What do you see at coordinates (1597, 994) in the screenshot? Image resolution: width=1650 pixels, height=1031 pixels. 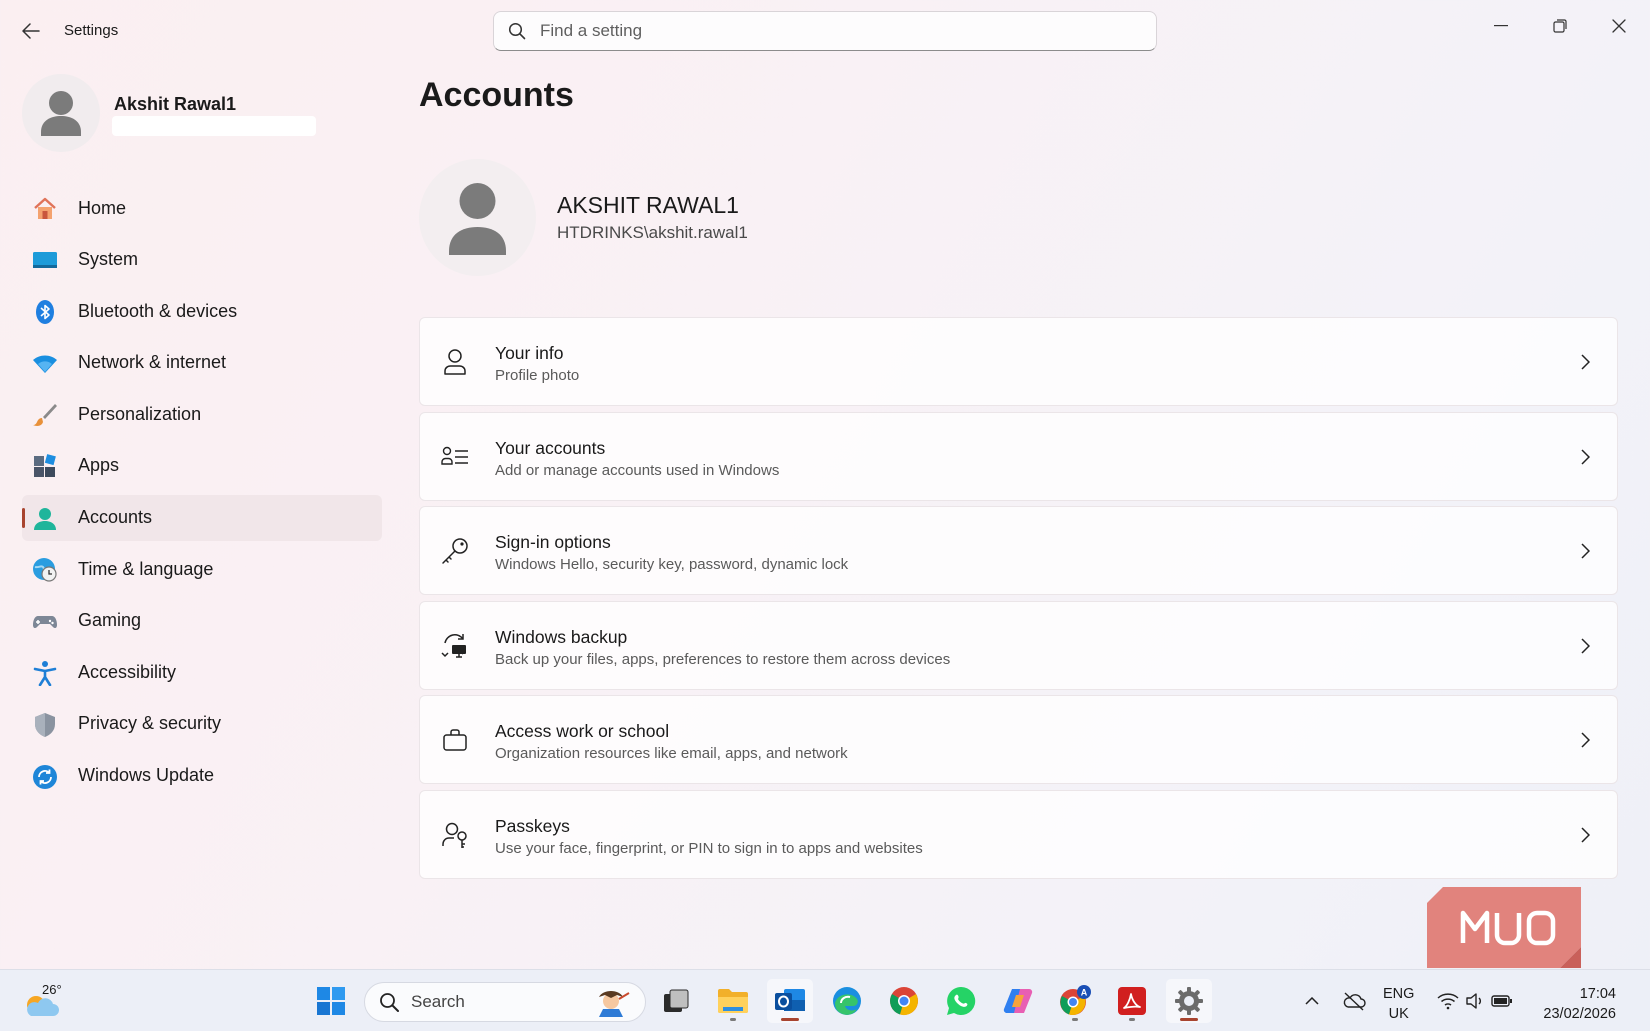 I see `clock-time: 17:04` at bounding box center [1597, 994].